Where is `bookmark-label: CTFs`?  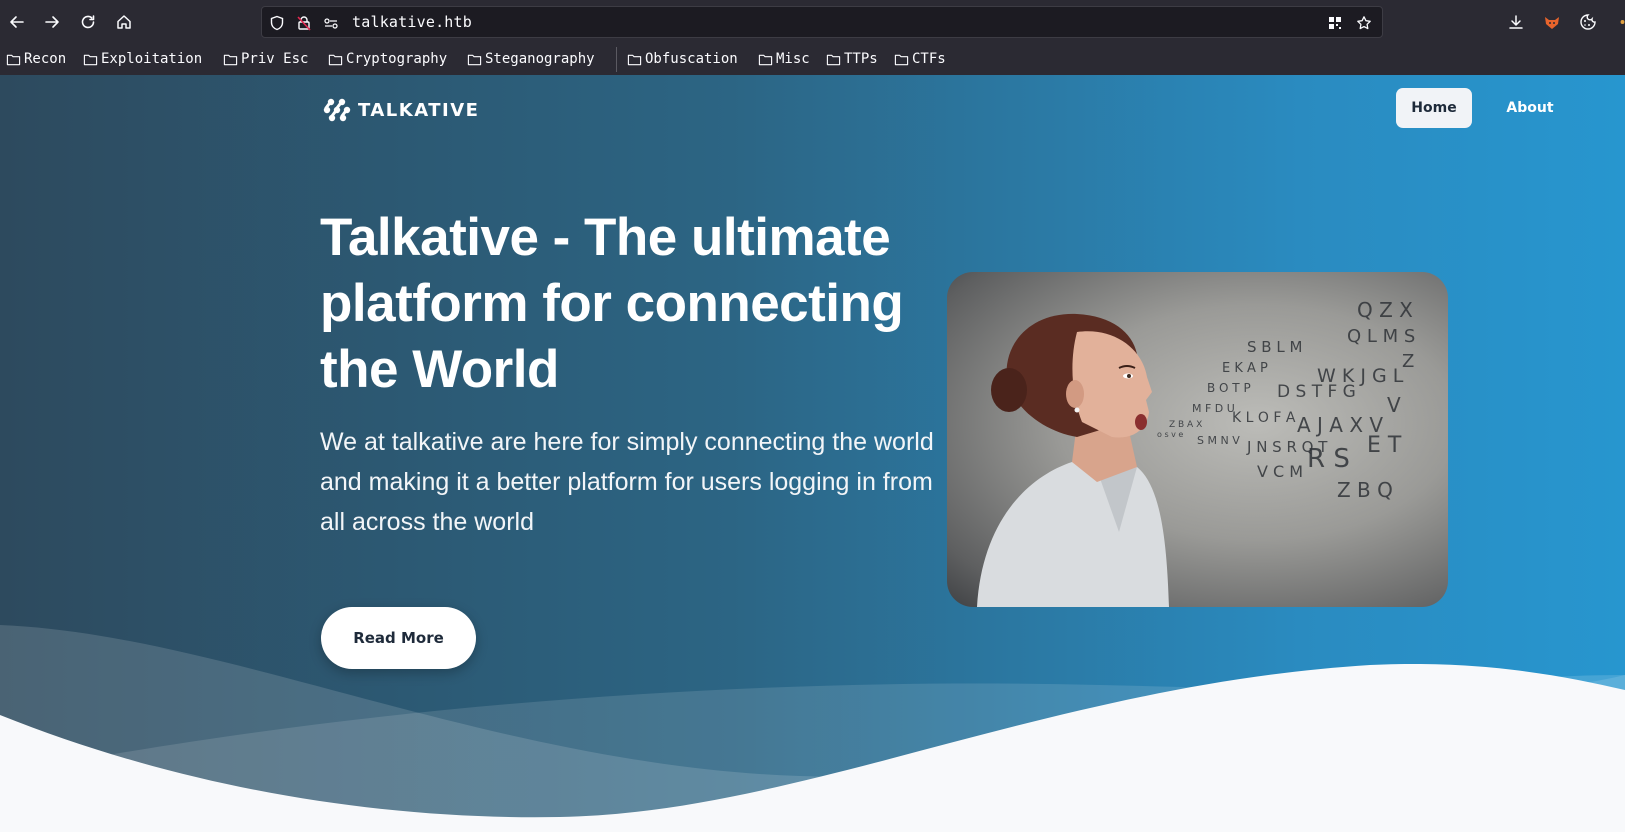
bookmark-label: CTFs is located at coordinates (929, 59).